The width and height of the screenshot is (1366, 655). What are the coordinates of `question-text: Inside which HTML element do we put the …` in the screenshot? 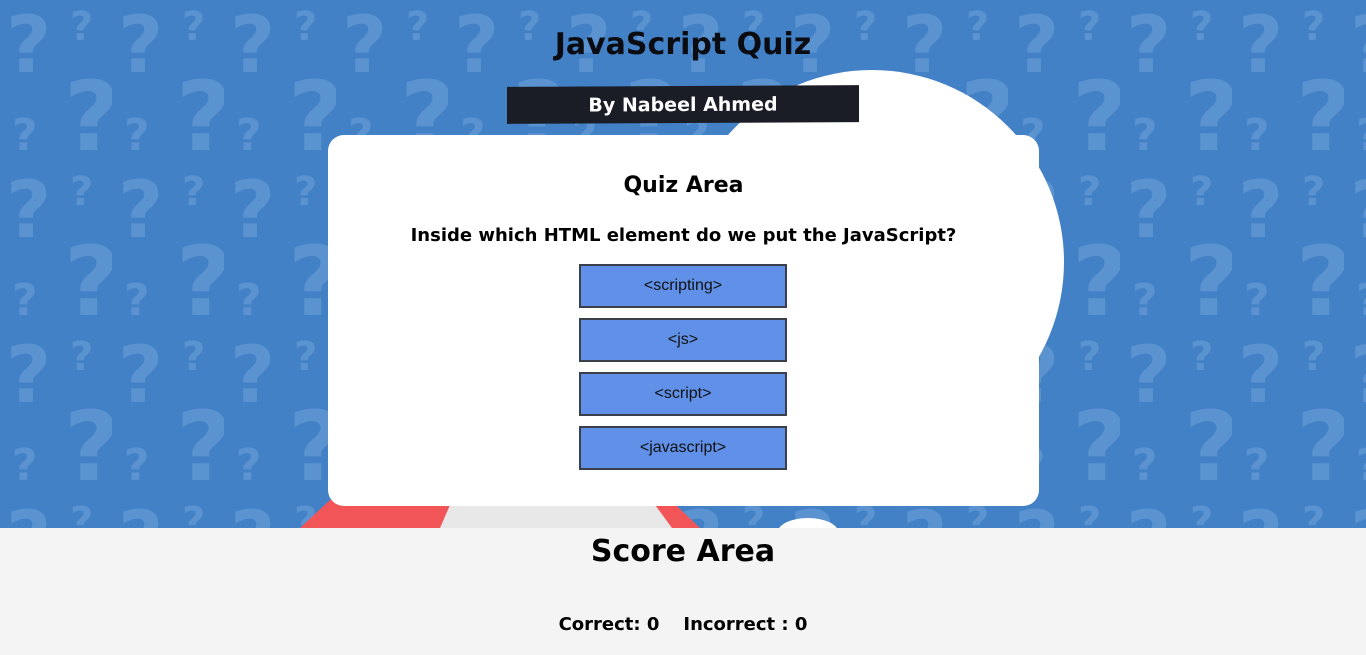 It's located at (683, 235).